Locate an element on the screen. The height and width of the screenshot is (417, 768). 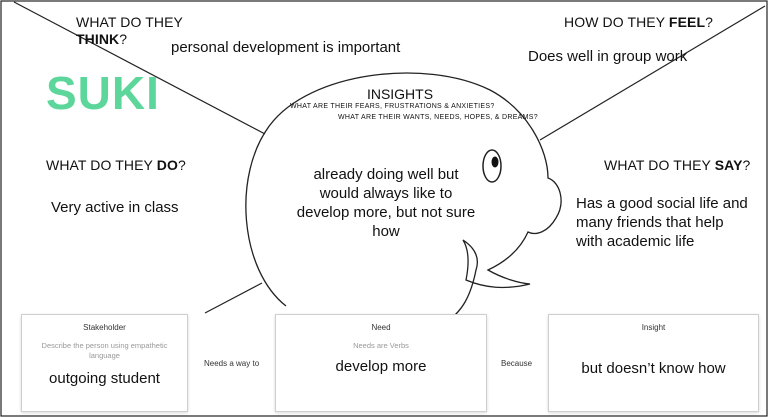
insights-body-line: develop more, but not sure is located at coordinates (386, 212).